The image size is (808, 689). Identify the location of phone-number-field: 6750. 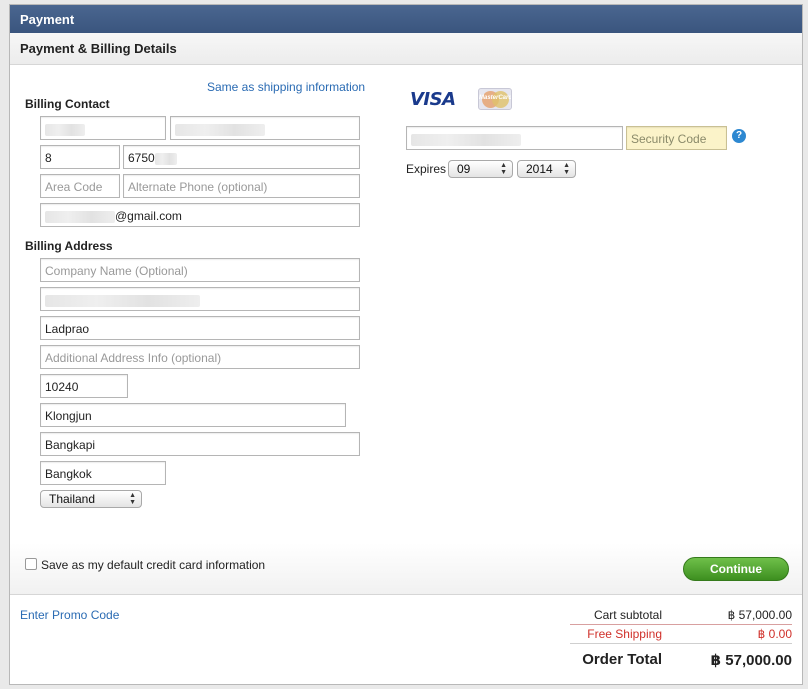
(241, 157).